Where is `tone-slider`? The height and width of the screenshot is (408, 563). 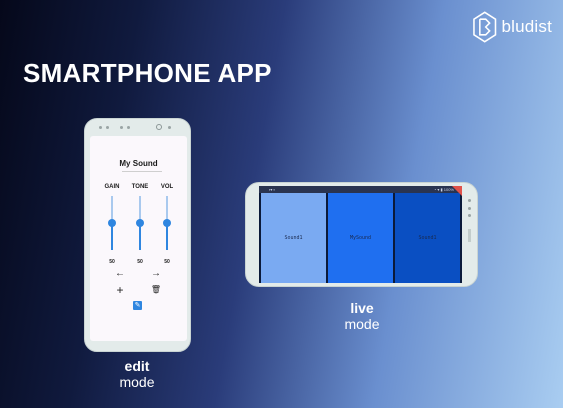 tone-slider is located at coordinates (140, 223).